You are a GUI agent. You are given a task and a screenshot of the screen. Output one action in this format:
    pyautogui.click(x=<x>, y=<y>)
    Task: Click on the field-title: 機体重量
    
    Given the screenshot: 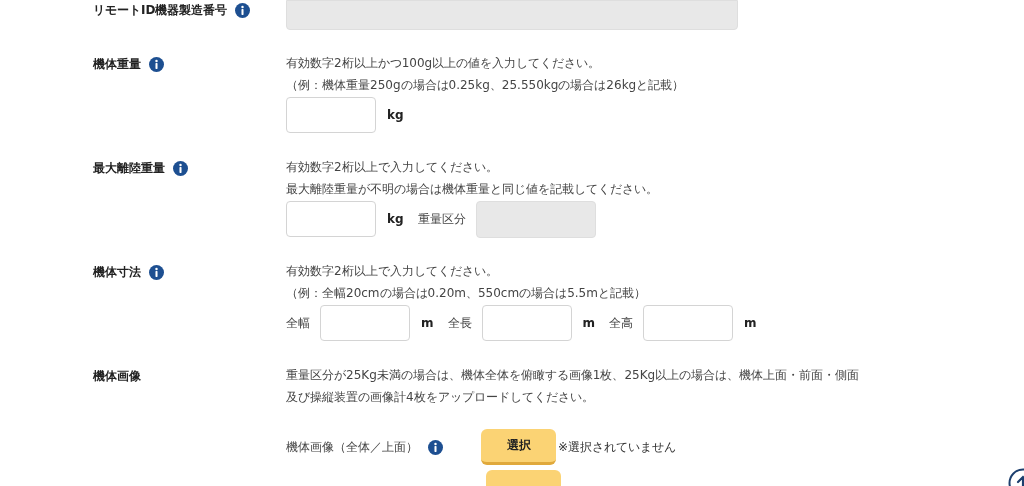 What is the action you would take?
    pyautogui.click(x=117, y=64)
    